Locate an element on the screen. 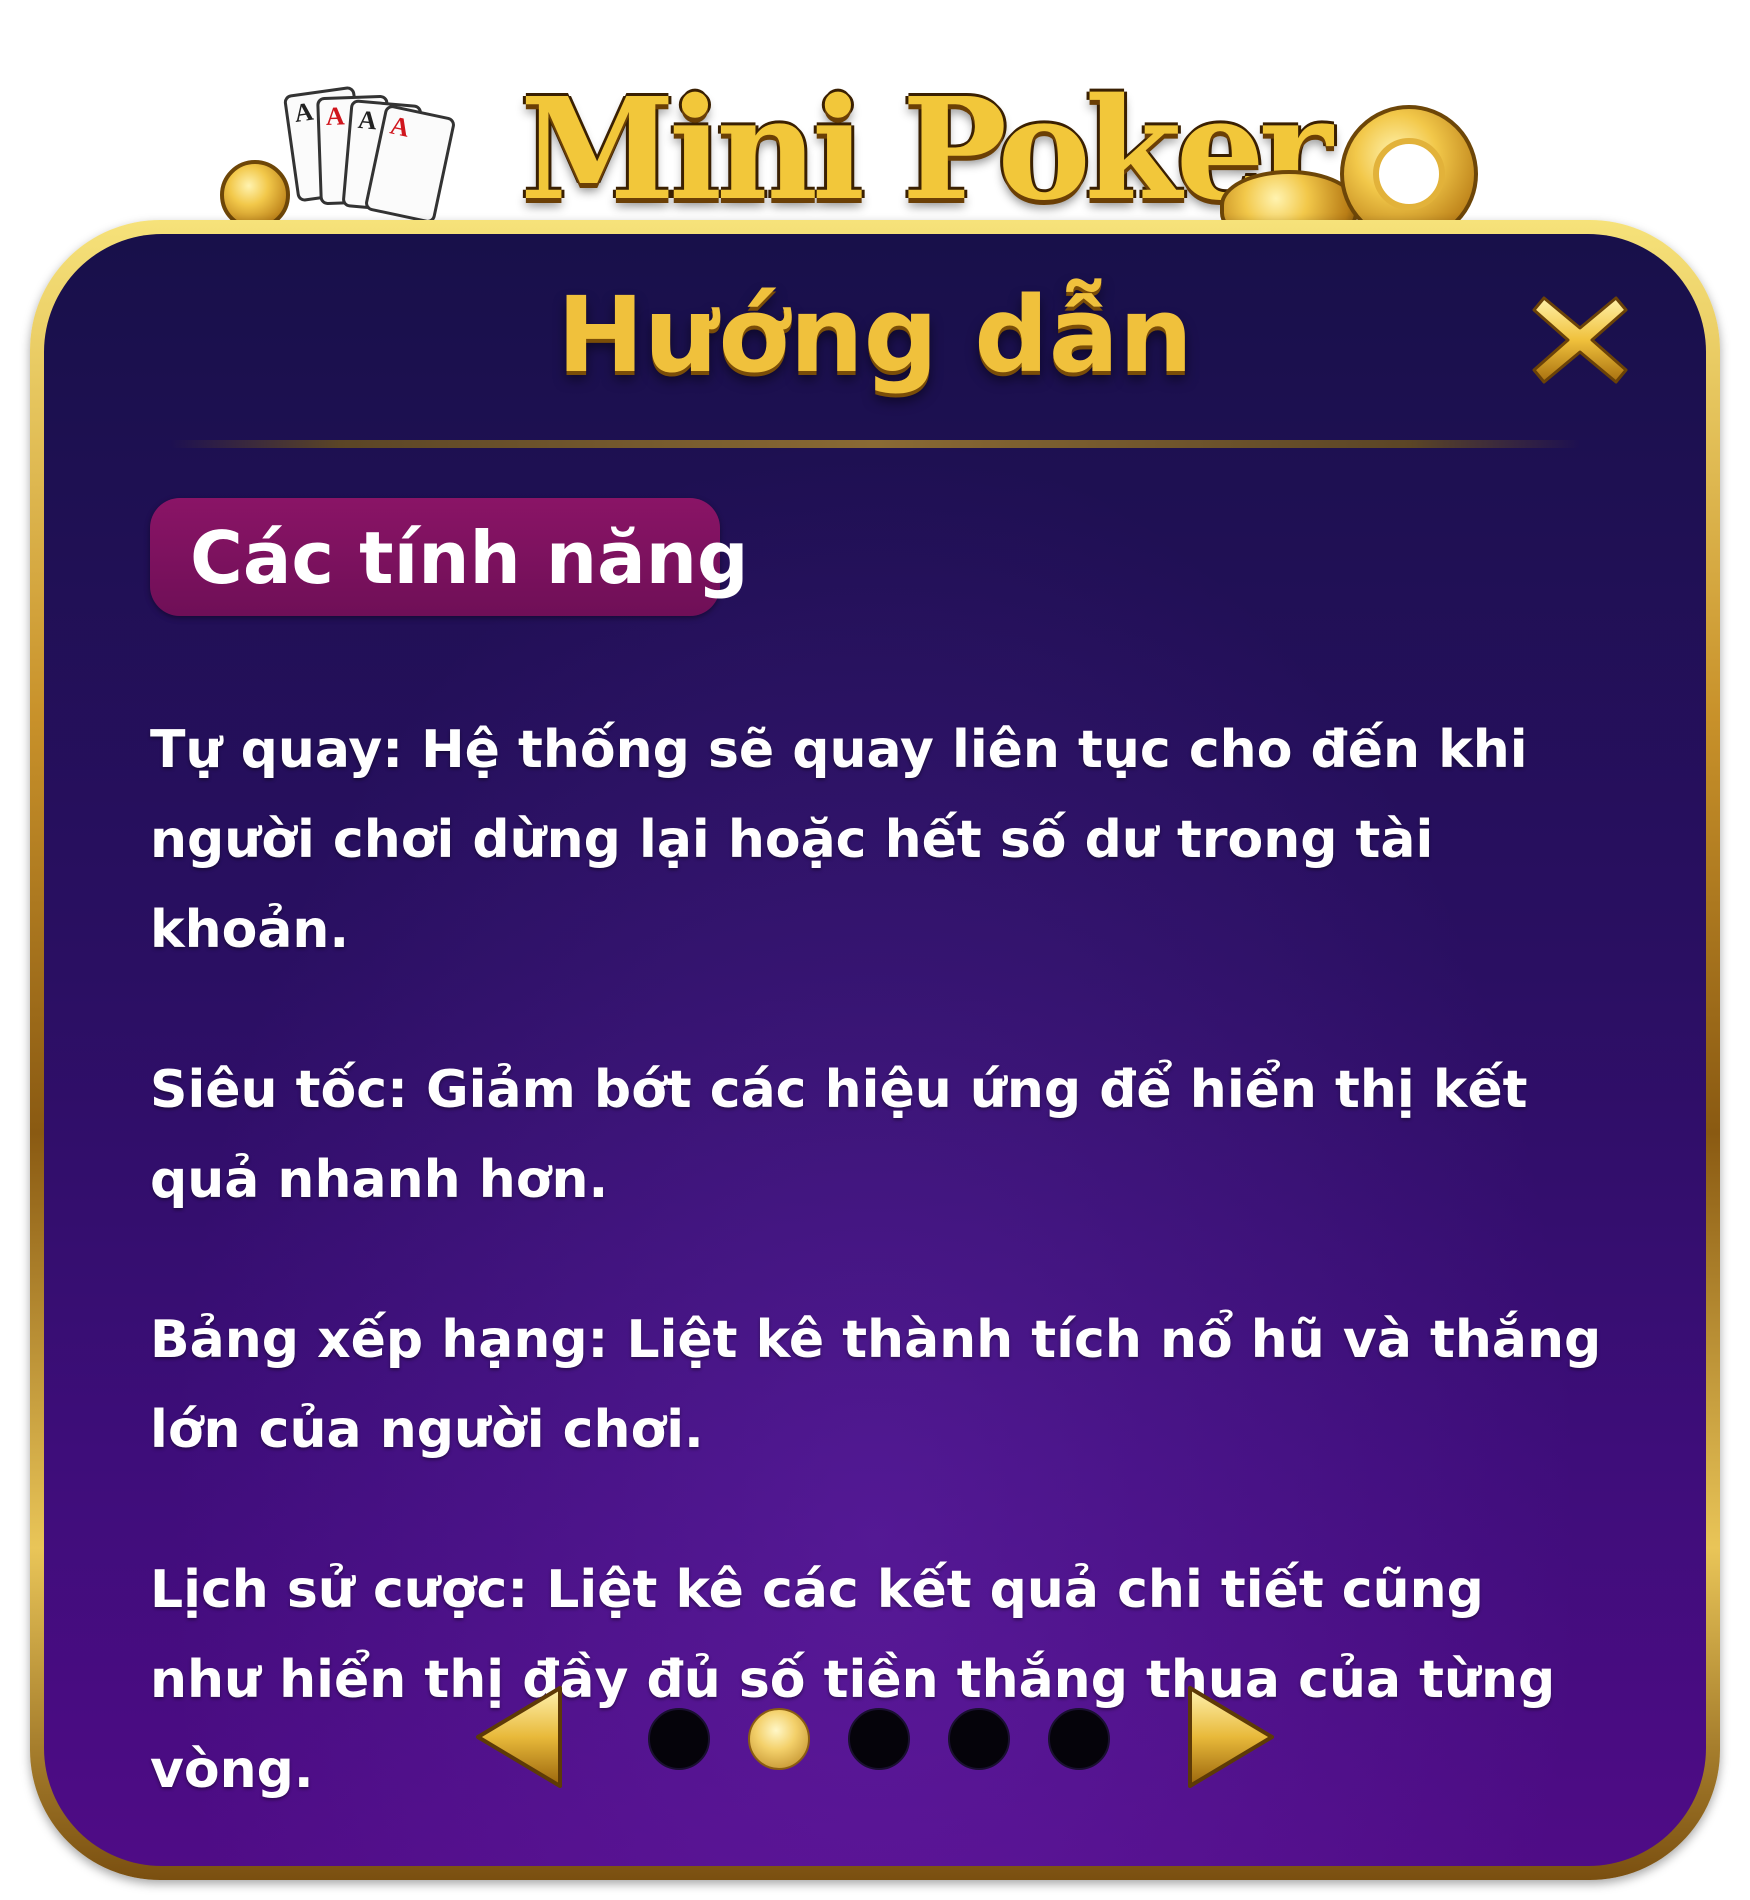  page-dot-2-active is located at coordinates (779, 1739).